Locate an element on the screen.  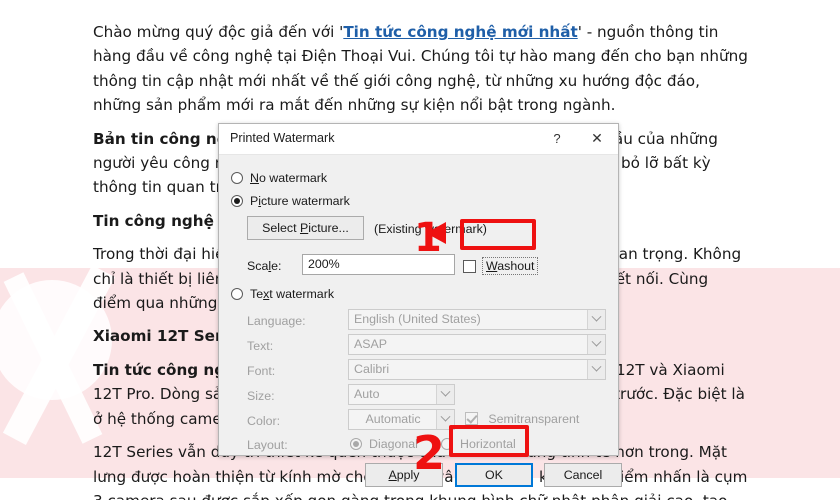
language-combo: English (United States) is located at coordinates (477, 319).